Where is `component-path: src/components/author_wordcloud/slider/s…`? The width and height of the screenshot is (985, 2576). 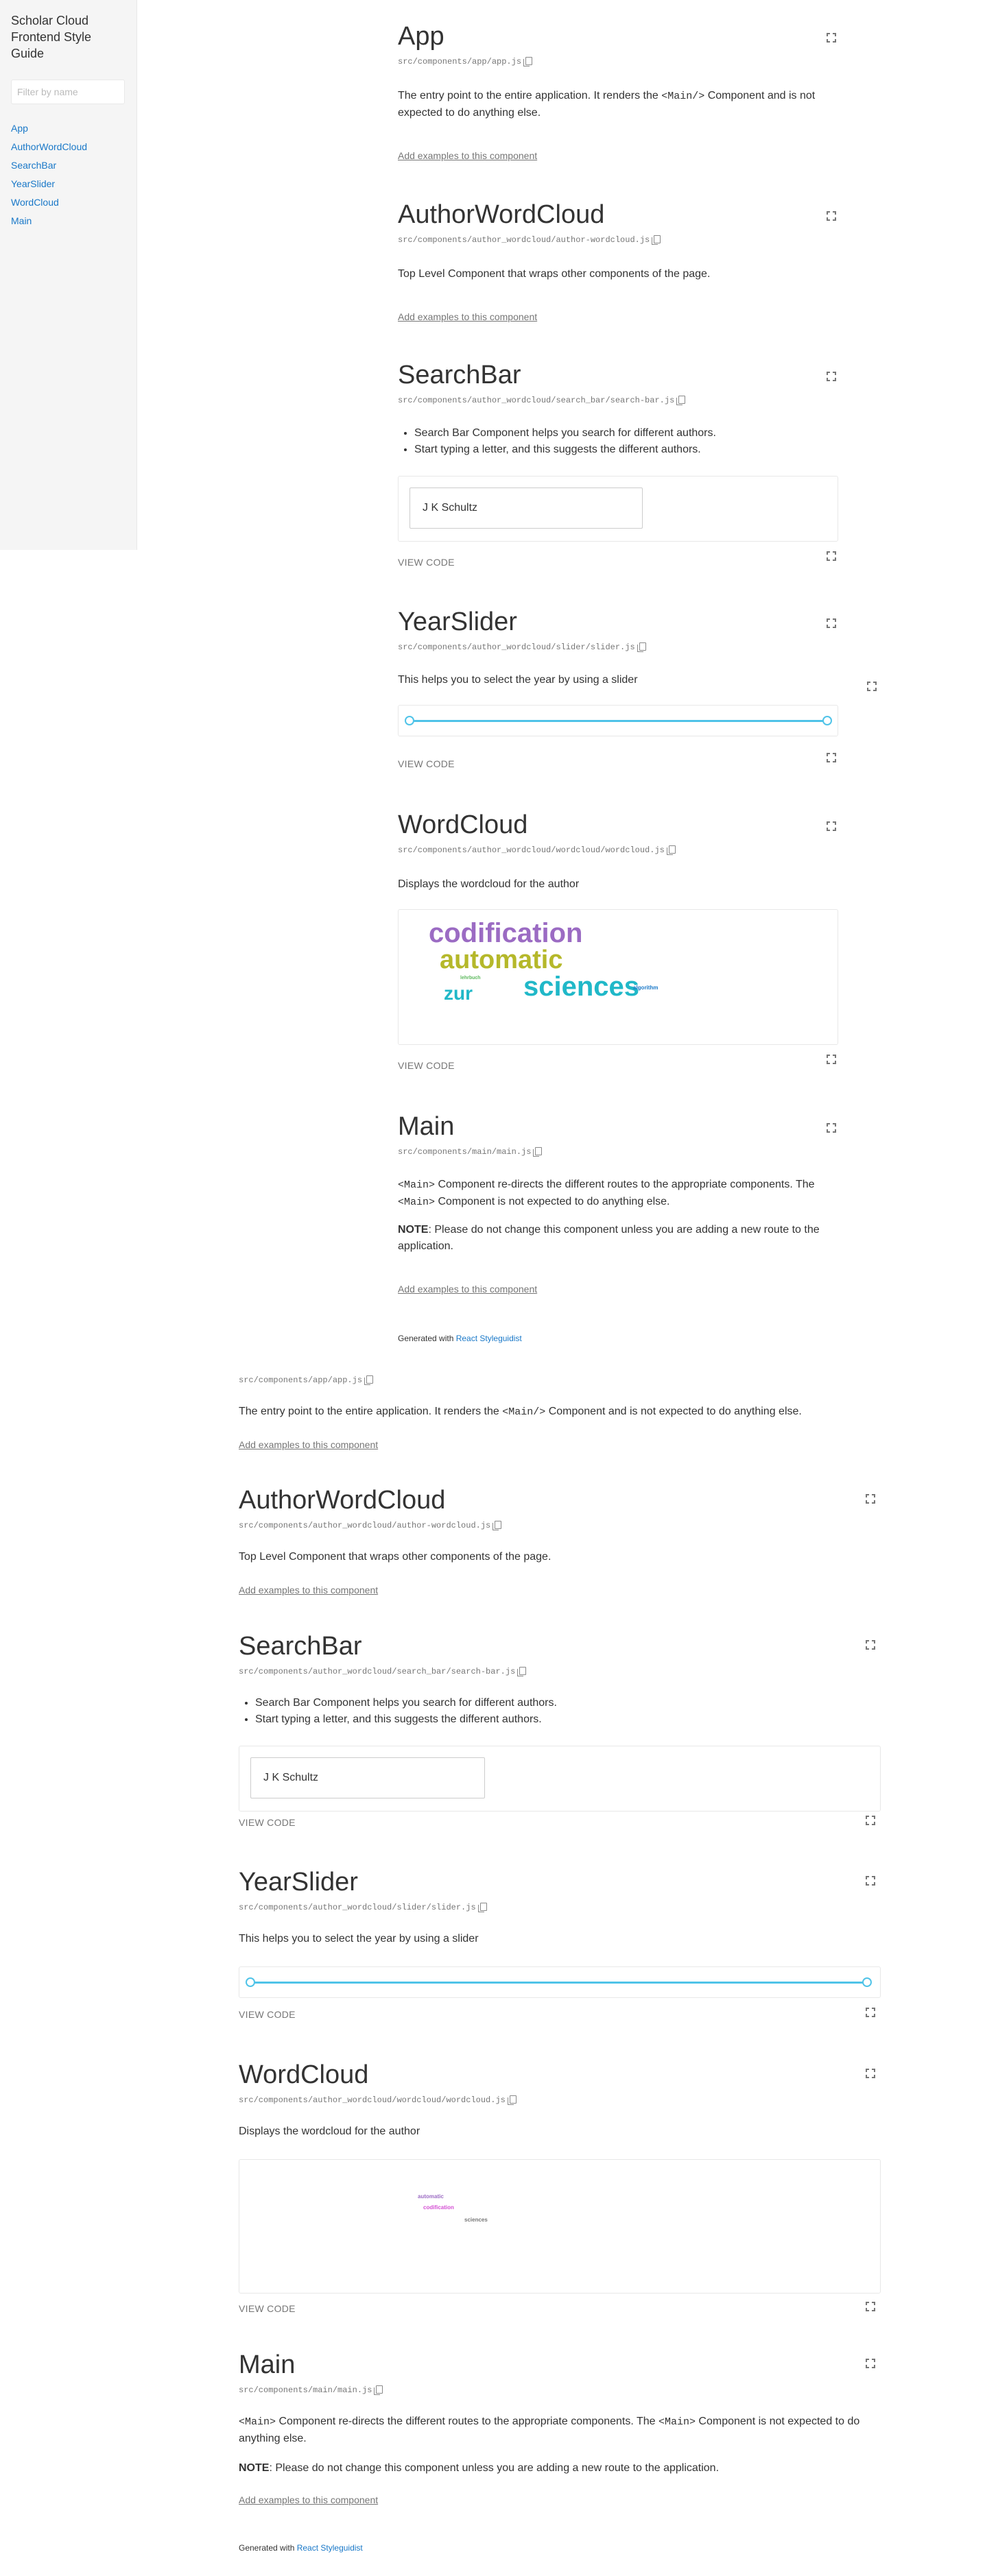
component-path: src/components/author_wordcloud/slider/s… is located at coordinates (522, 648).